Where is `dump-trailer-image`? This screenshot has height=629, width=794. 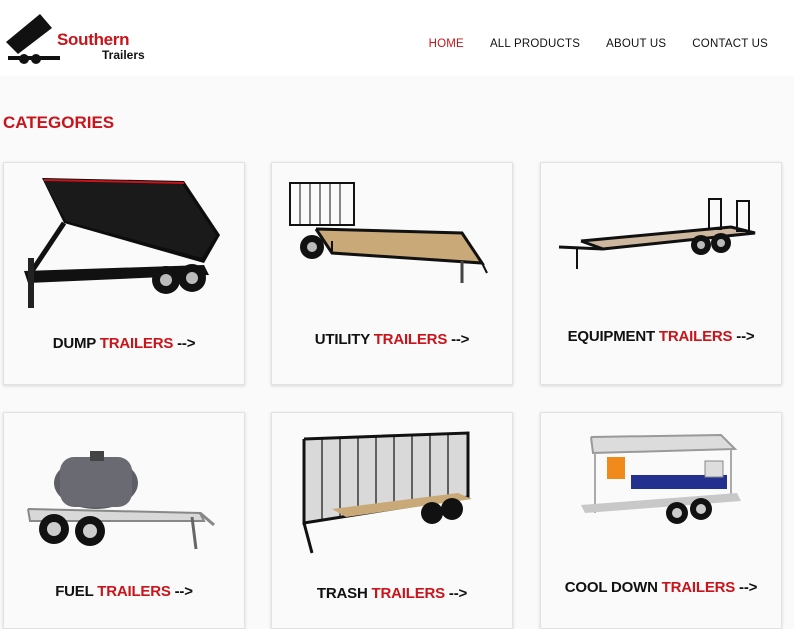
dump-trailer-image is located at coordinates (122, 243).